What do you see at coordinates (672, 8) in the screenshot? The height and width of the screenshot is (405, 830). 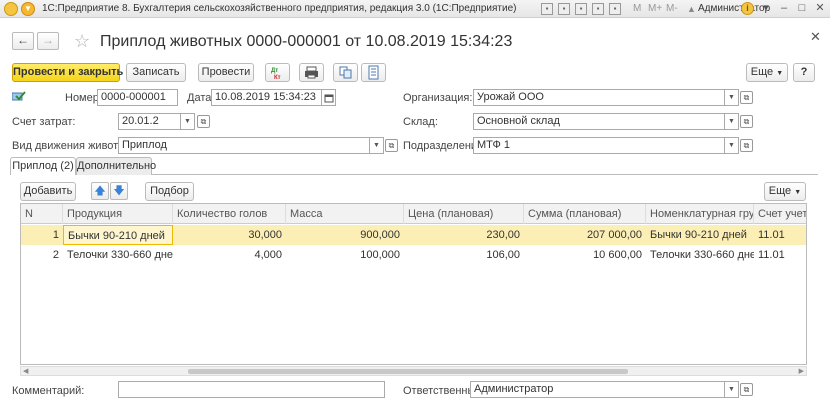 I see `memory-minus-button: M-` at bounding box center [672, 8].